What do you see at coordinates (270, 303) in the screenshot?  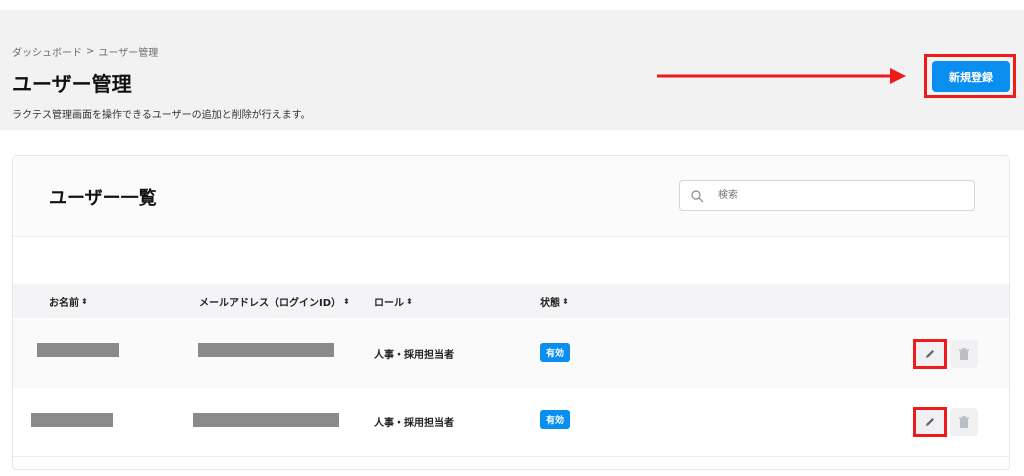 I see `column-email-label: メールアドレス（ログインID）` at bounding box center [270, 303].